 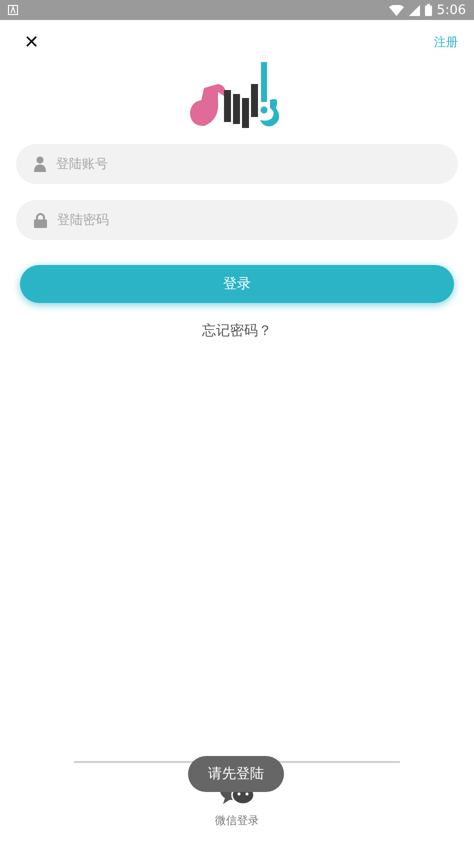 What do you see at coordinates (446, 42) in the screenshot?
I see `register-link: 注册` at bounding box center [446, 42].